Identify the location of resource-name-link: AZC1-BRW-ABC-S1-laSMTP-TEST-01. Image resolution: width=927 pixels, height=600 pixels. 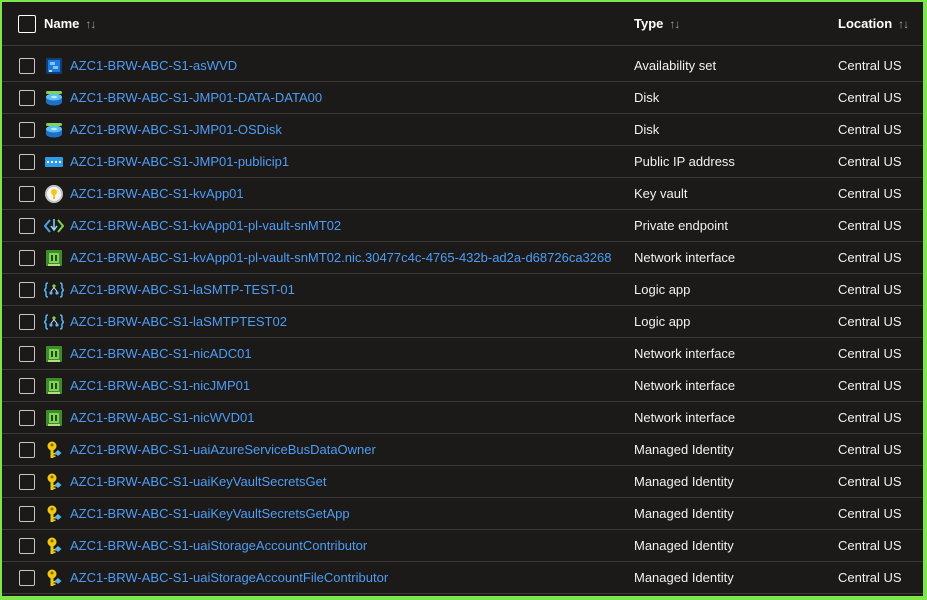
(182, 290).